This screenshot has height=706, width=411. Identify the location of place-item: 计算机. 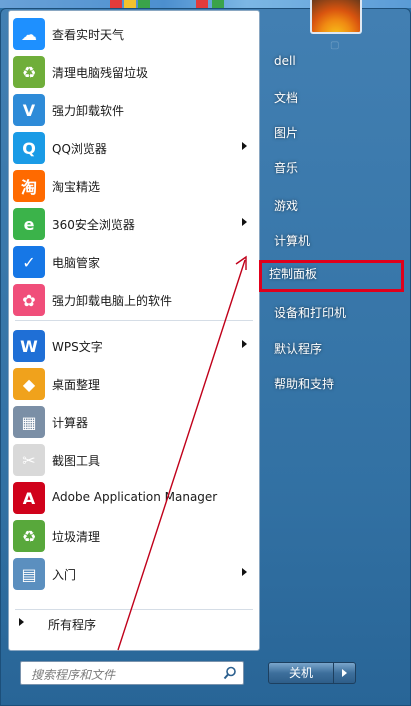
(334, 240).